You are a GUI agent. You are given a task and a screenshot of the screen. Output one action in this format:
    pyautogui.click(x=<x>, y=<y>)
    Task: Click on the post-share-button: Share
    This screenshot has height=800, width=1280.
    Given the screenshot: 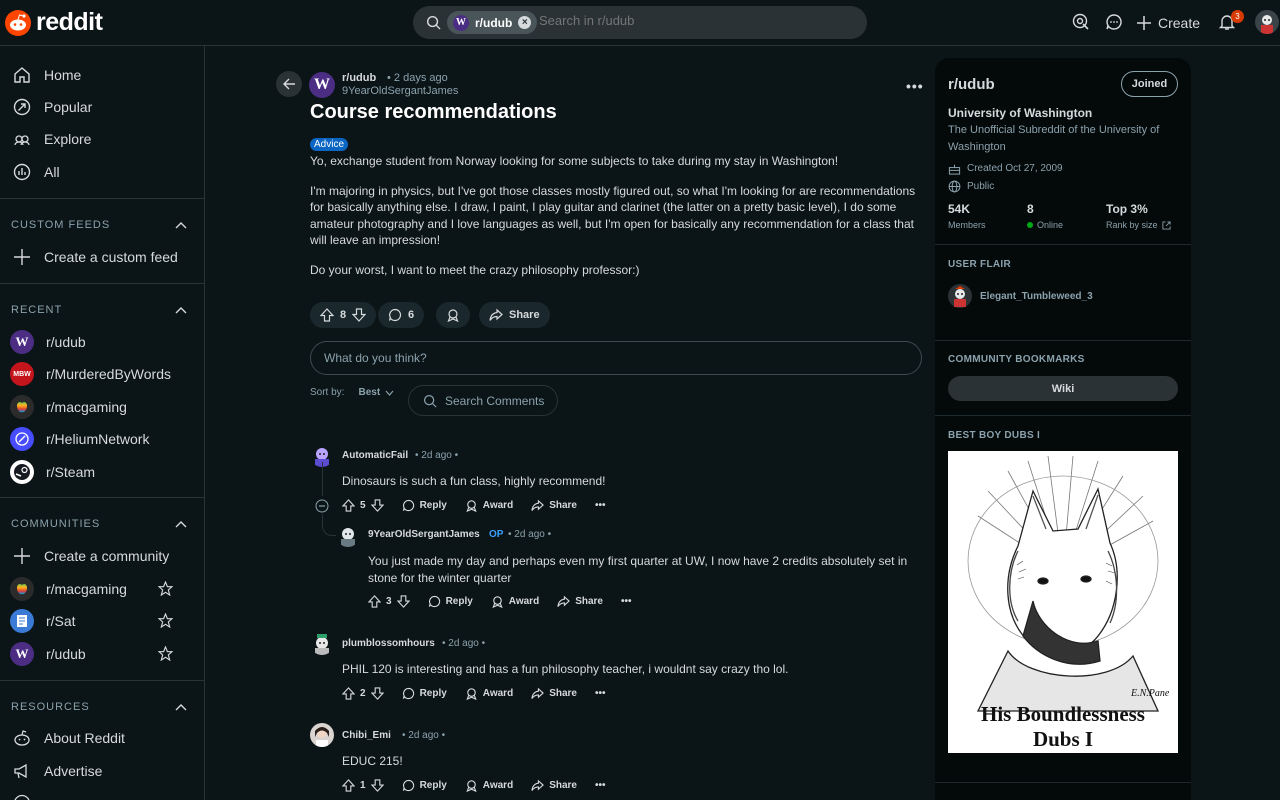 What is the action you would take?
    pyautogui.click(x=514, y=315)
    